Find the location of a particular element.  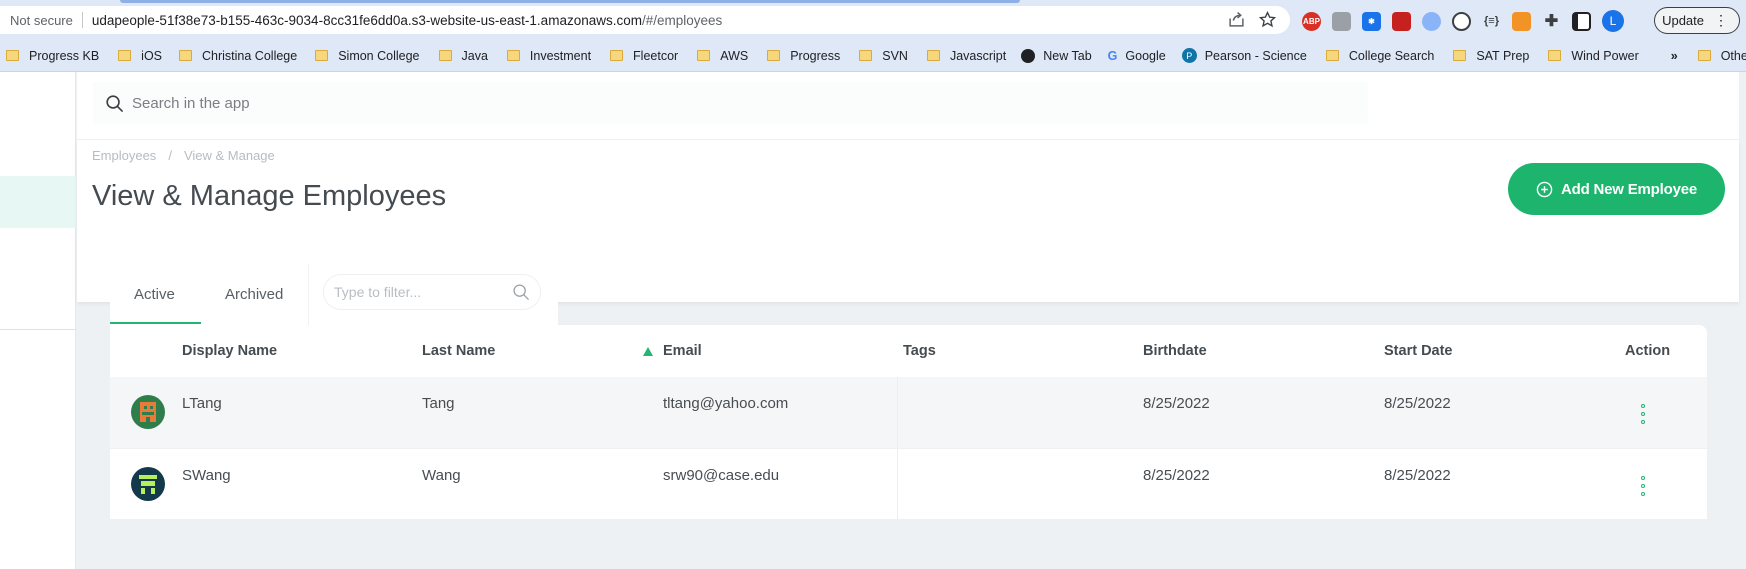

bookmark-fleetcor: Fleetcor is located at coordinates (644, 56).